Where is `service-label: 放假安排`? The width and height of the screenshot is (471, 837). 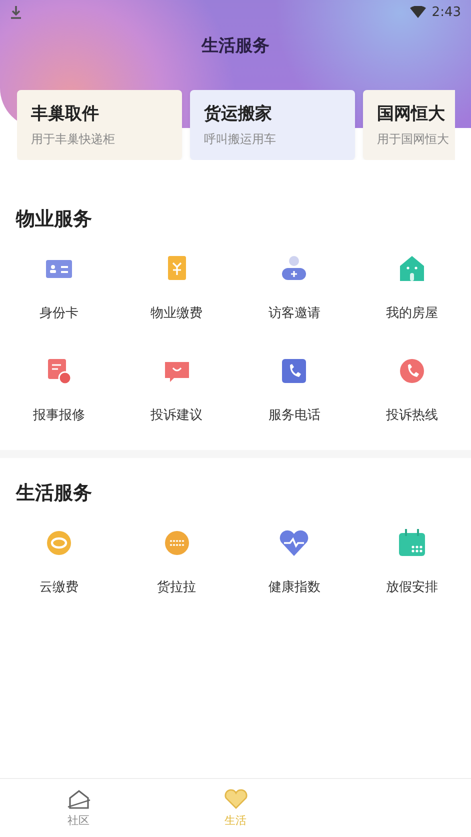
service-label: 放假安排 is located at coordinates (412, 587).